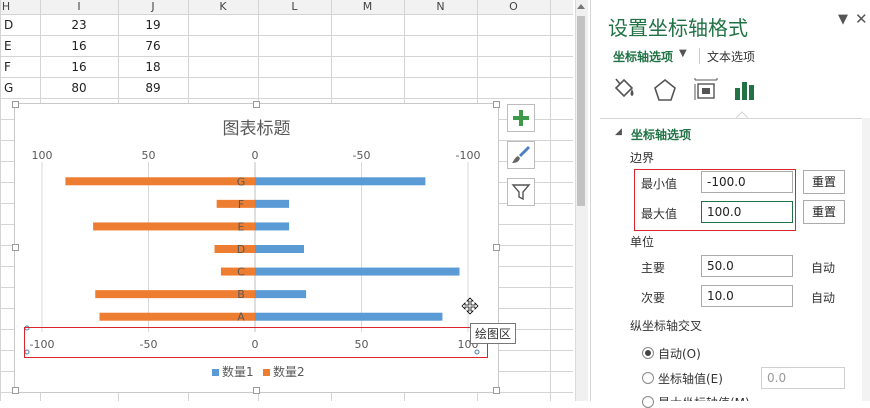  What do you see at coordinates (648, 378) in the screenshot?
I see `radio-axis-value` at bounding box center [648, 378].